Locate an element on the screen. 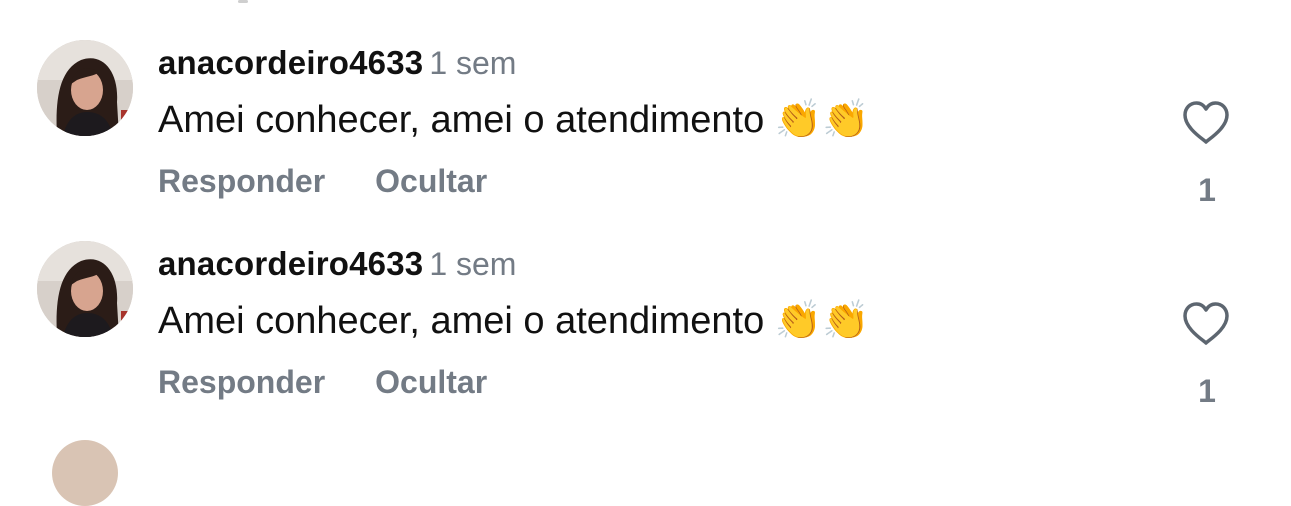  like-count: 1 is located at coordinates (1207, 391).